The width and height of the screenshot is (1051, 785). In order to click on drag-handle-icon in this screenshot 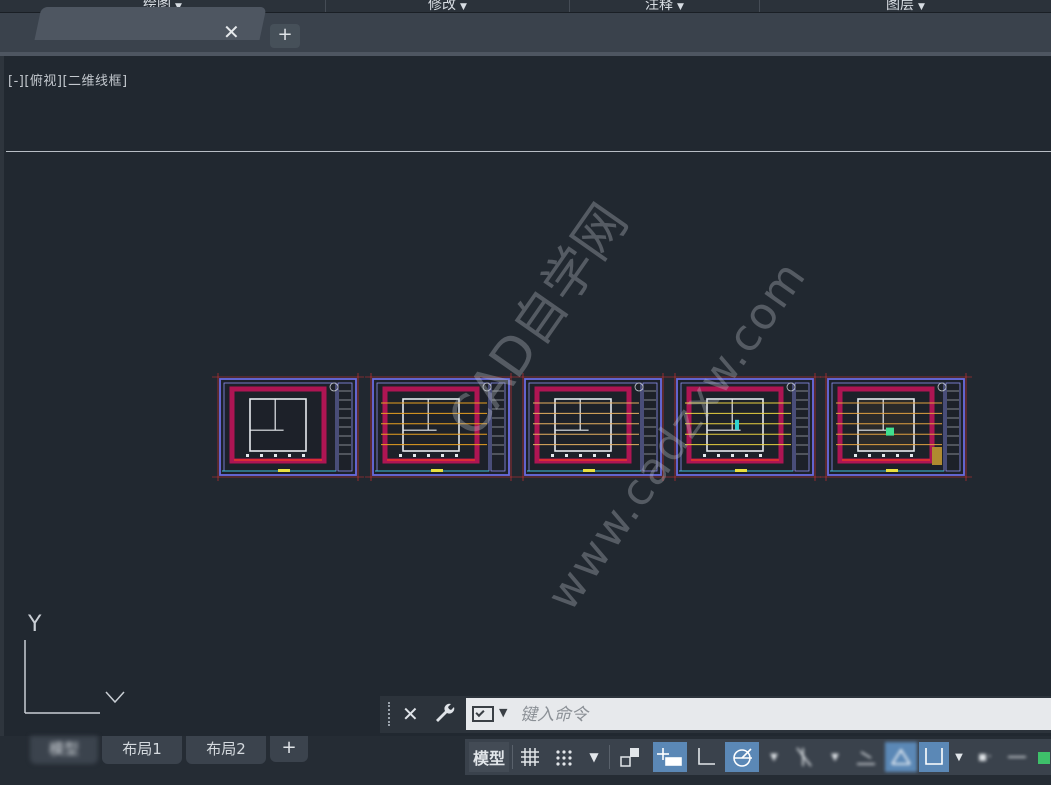, I will do `click(390, 714)`.